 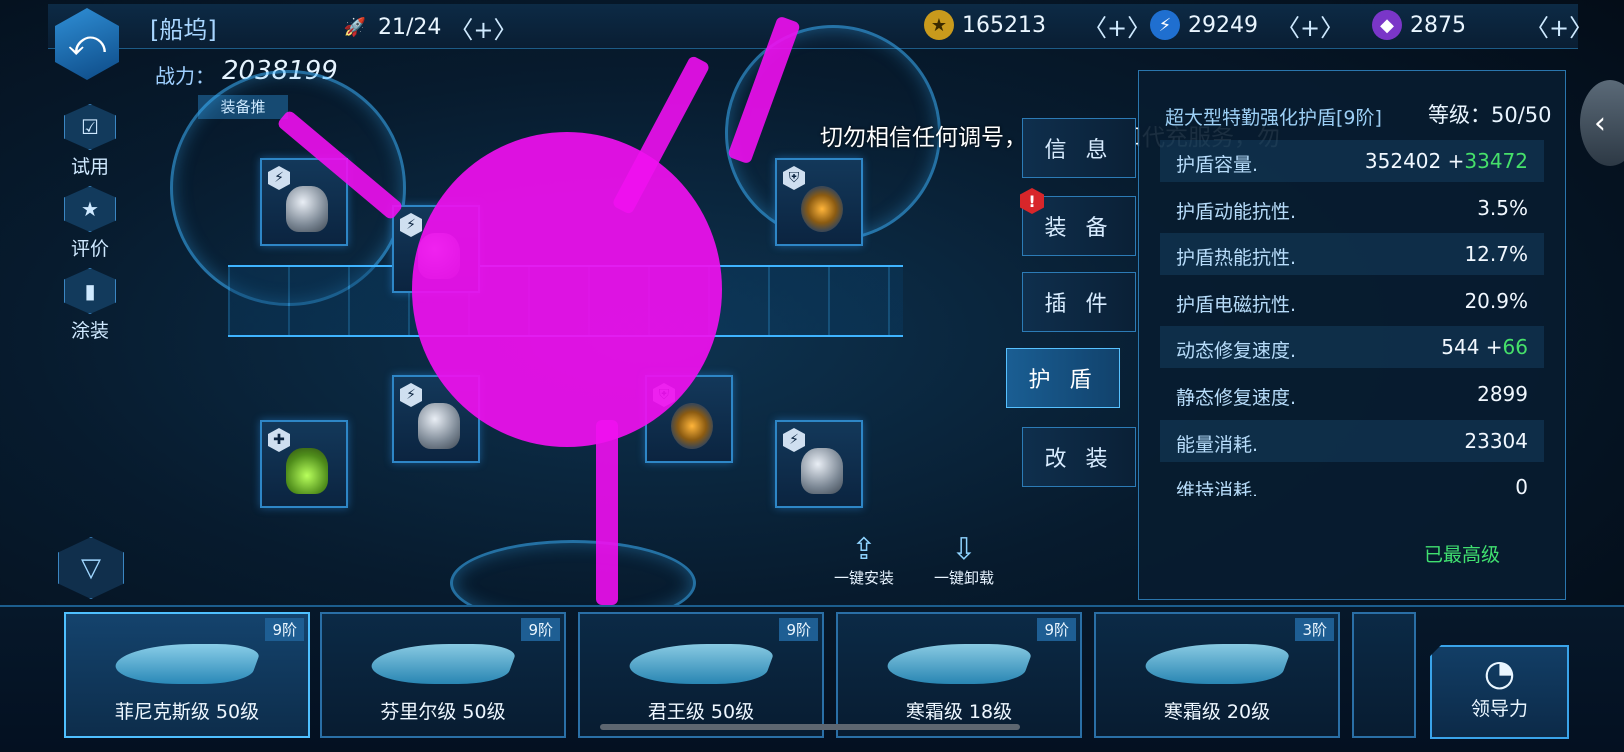 I want to click on leadership-button: ◔ 领导力, so click(x=1499, y=692).